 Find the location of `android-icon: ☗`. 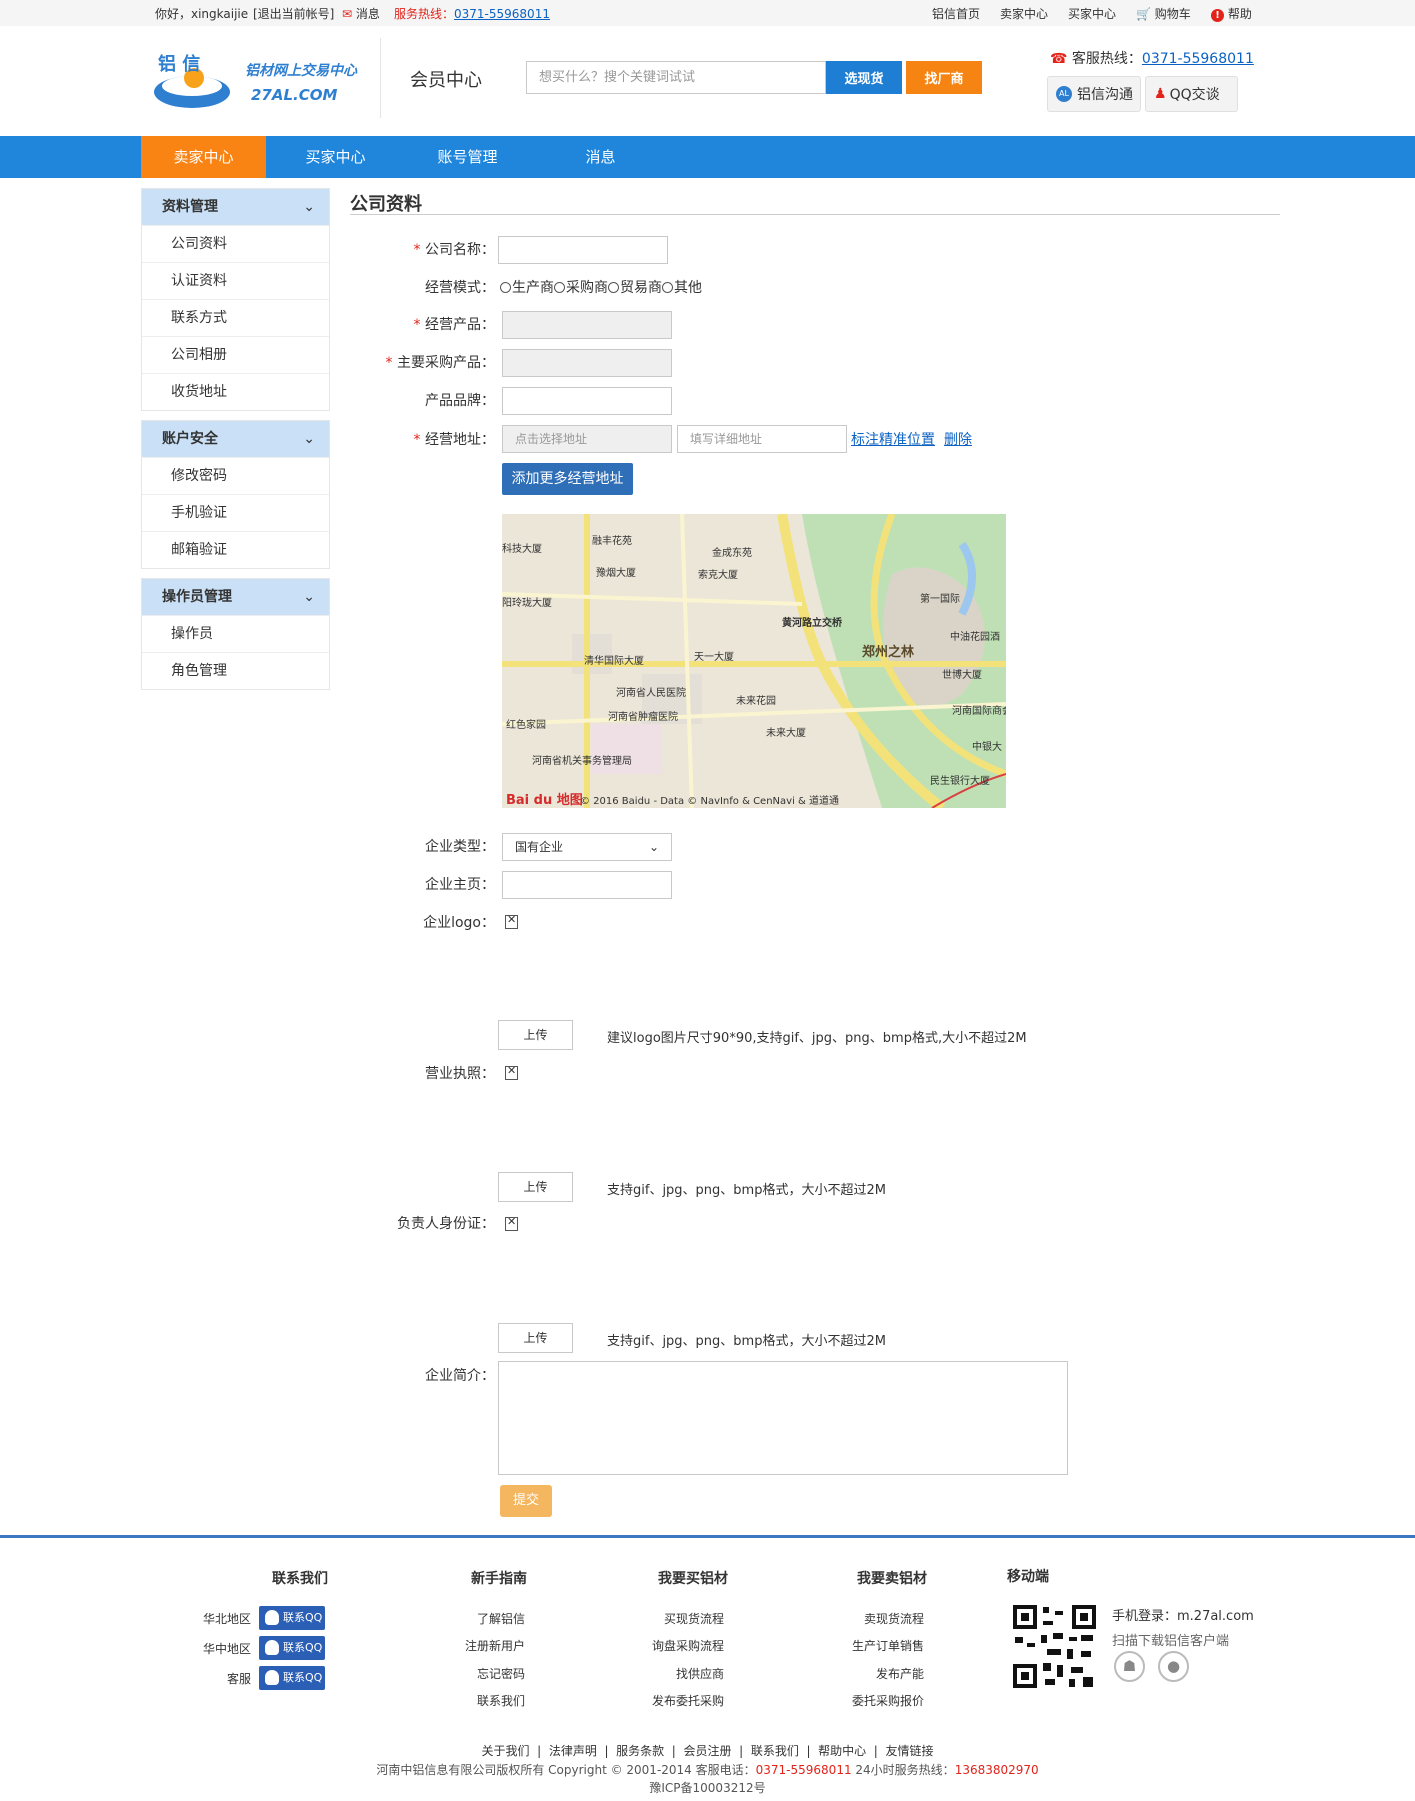

android-icon: ☗ is located at coordinates (1129, 1666).